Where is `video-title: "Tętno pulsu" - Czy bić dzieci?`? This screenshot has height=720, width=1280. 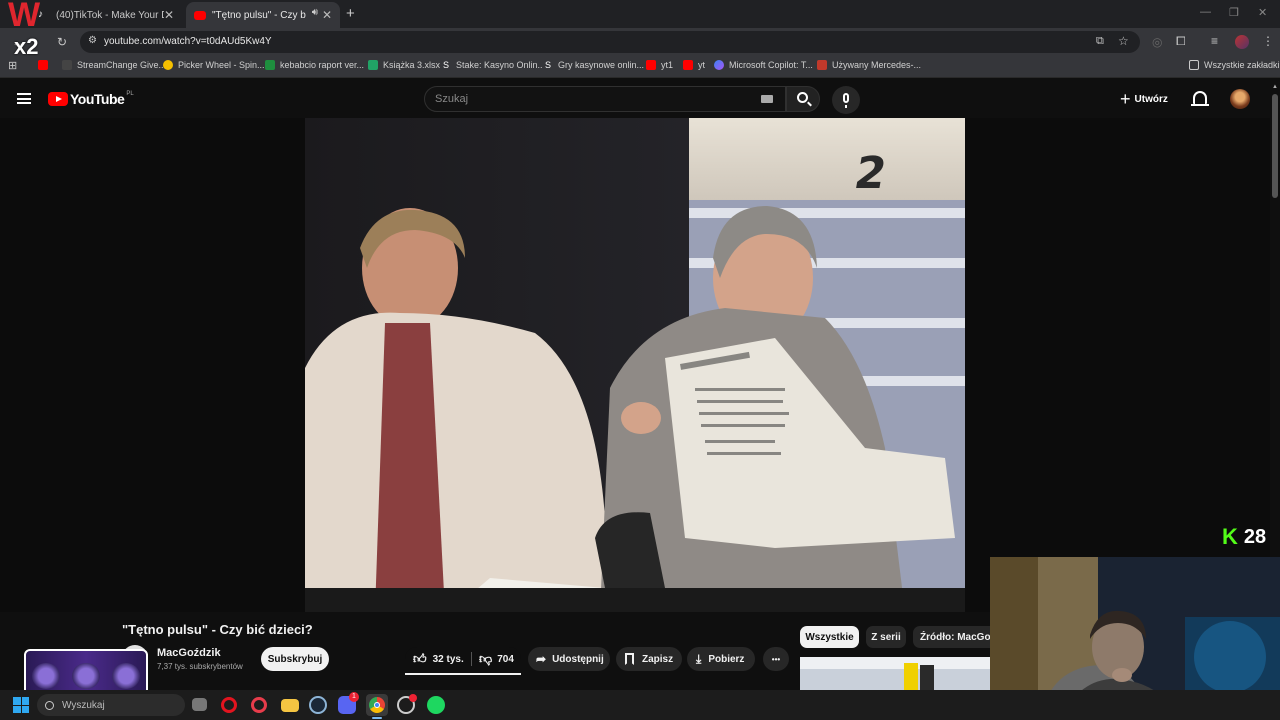
video-title: "Tętno pulsu" - Czy bić dzieci? is located at coordinates (217, 629).